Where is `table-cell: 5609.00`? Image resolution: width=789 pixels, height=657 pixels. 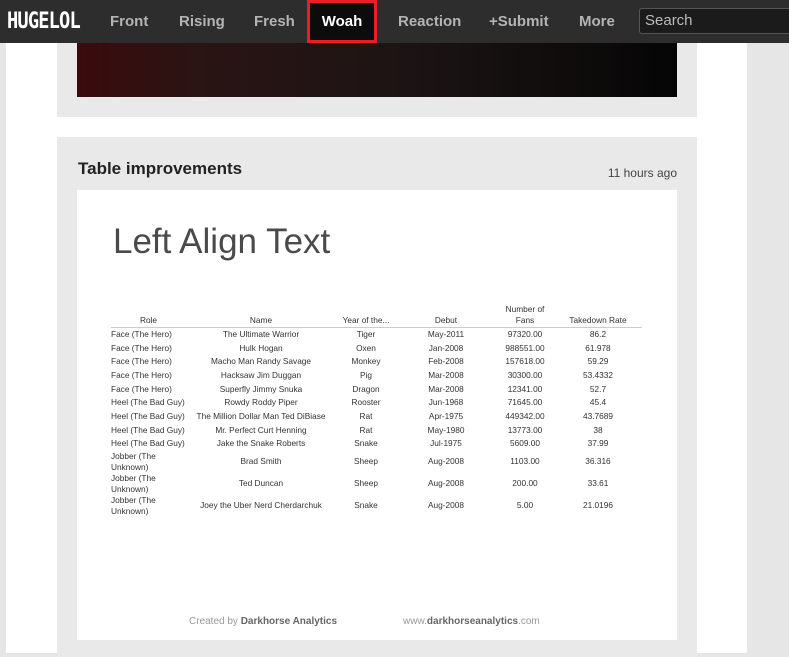
table-cell: 5609.00 is located at coordinates (525, 443).